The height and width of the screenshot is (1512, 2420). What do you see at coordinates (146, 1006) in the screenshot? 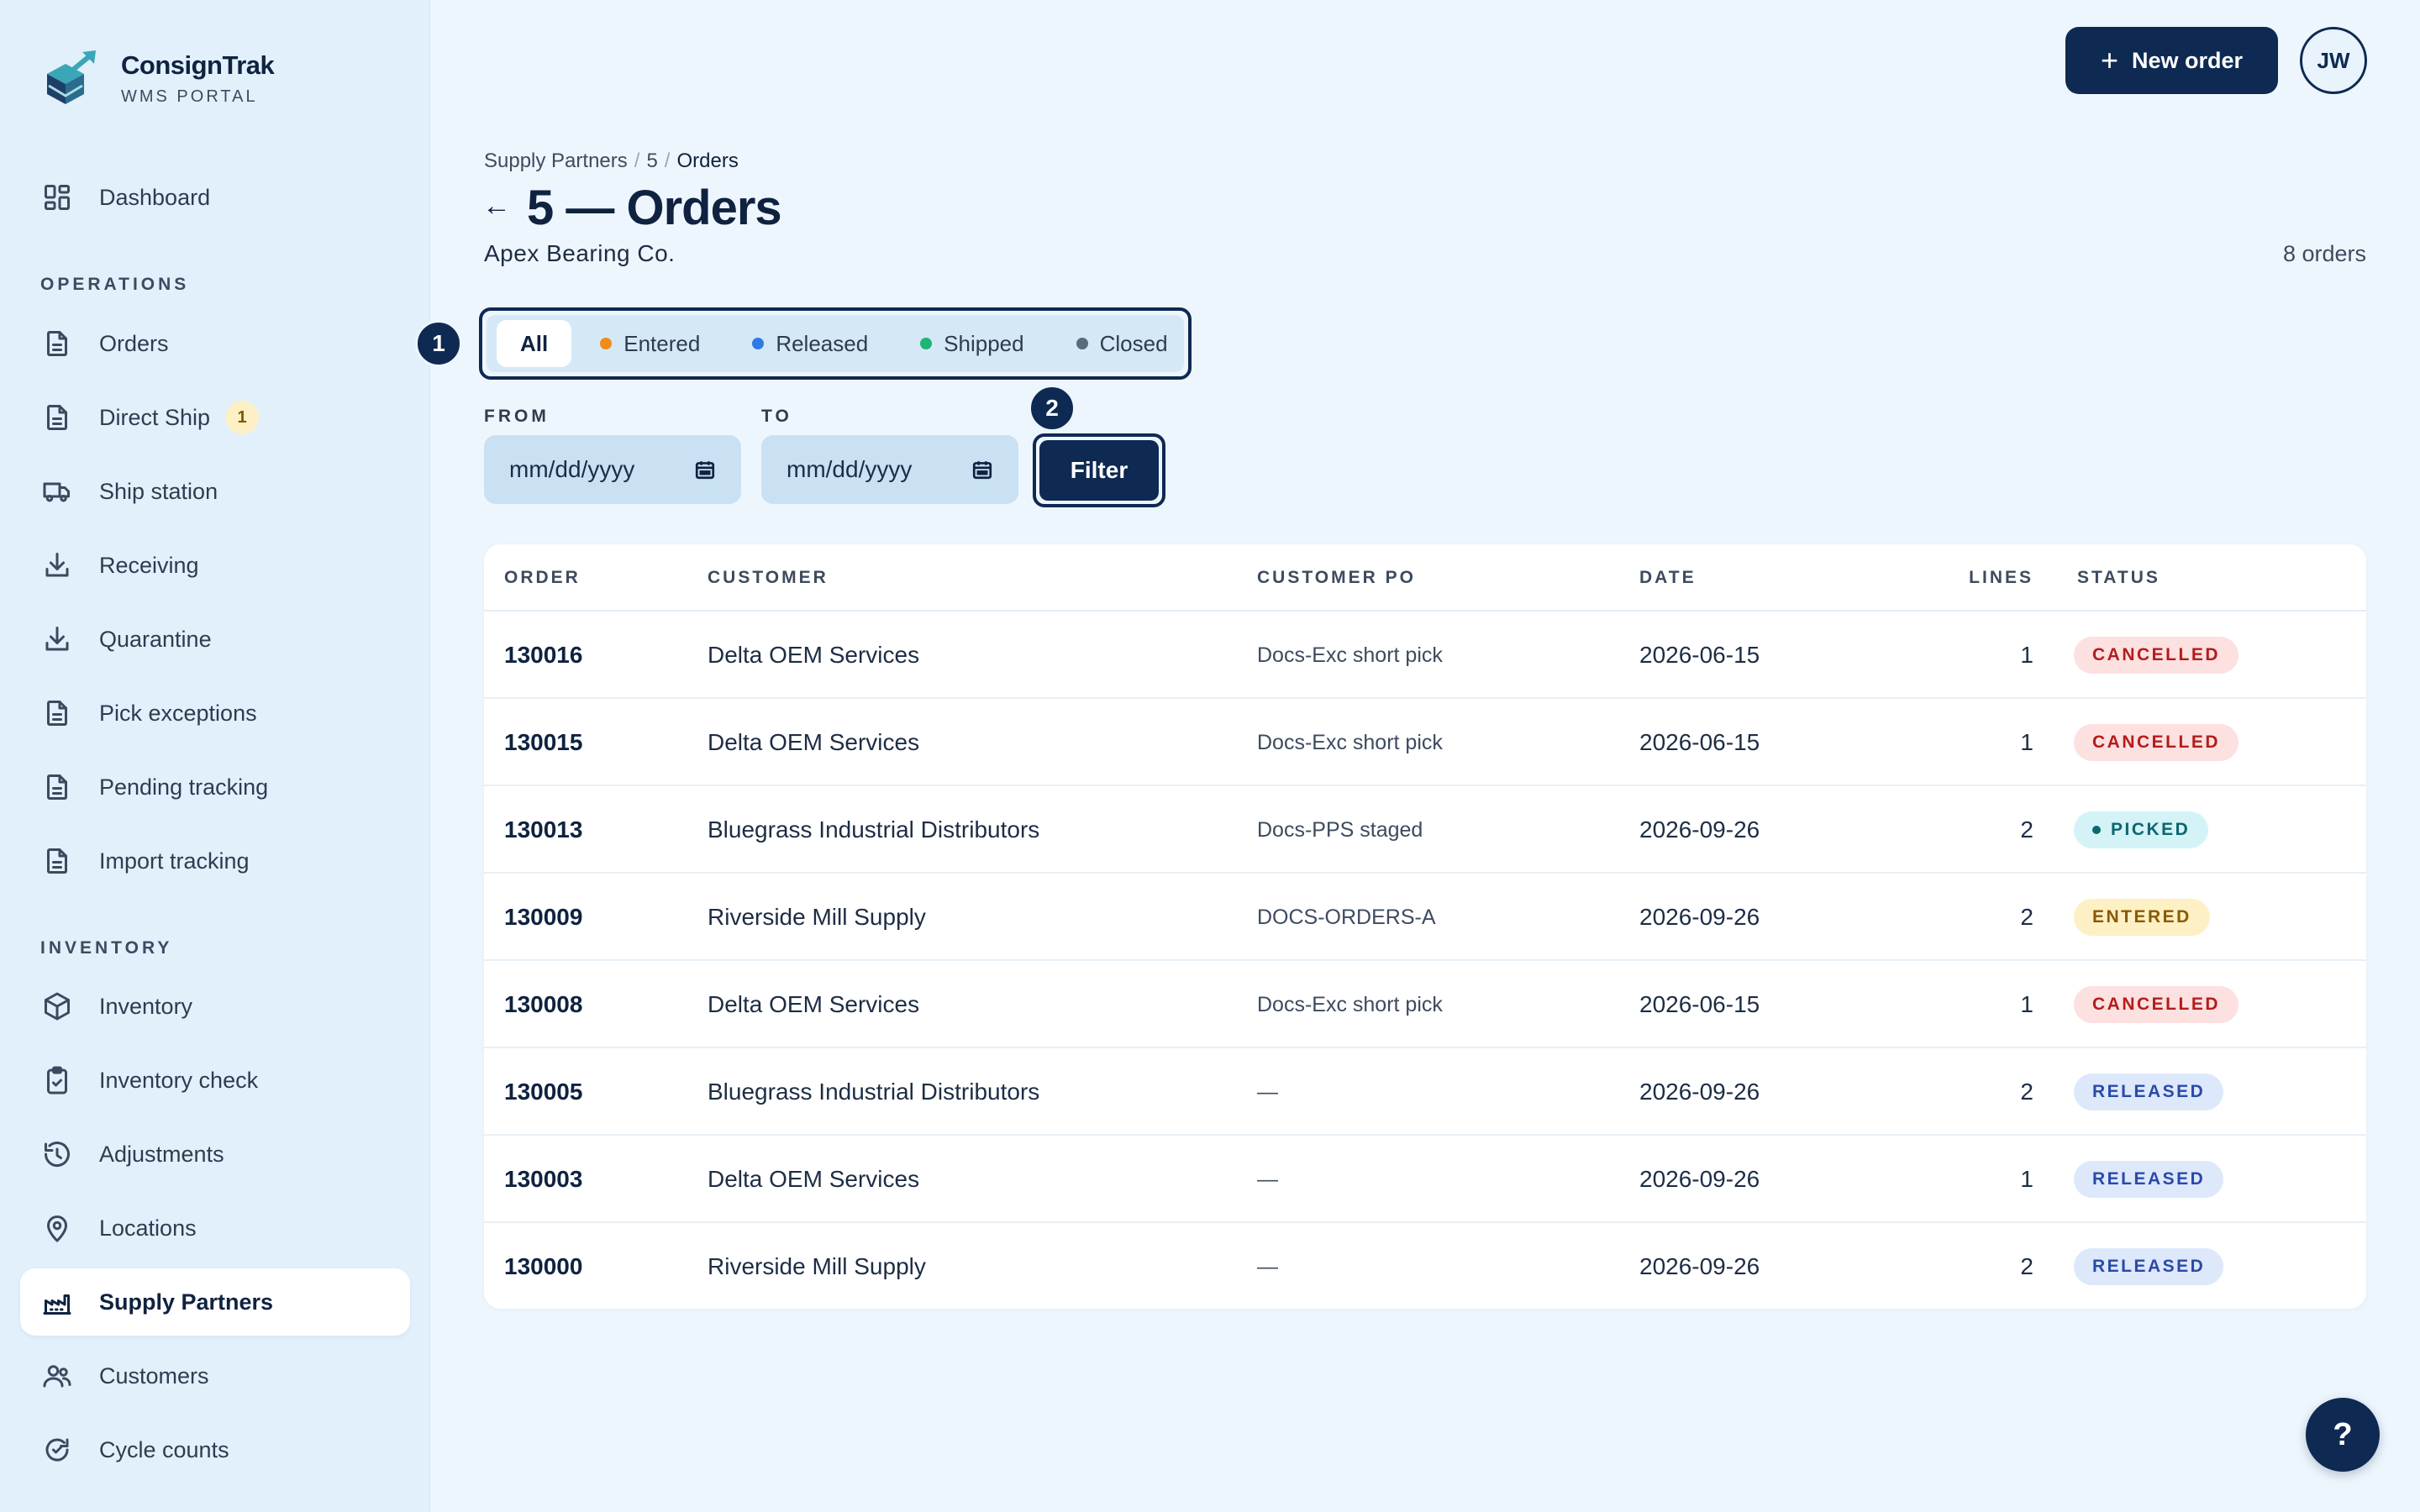
I see `sidebar-item-label: Inventory` at bounding box center [146, 1006].